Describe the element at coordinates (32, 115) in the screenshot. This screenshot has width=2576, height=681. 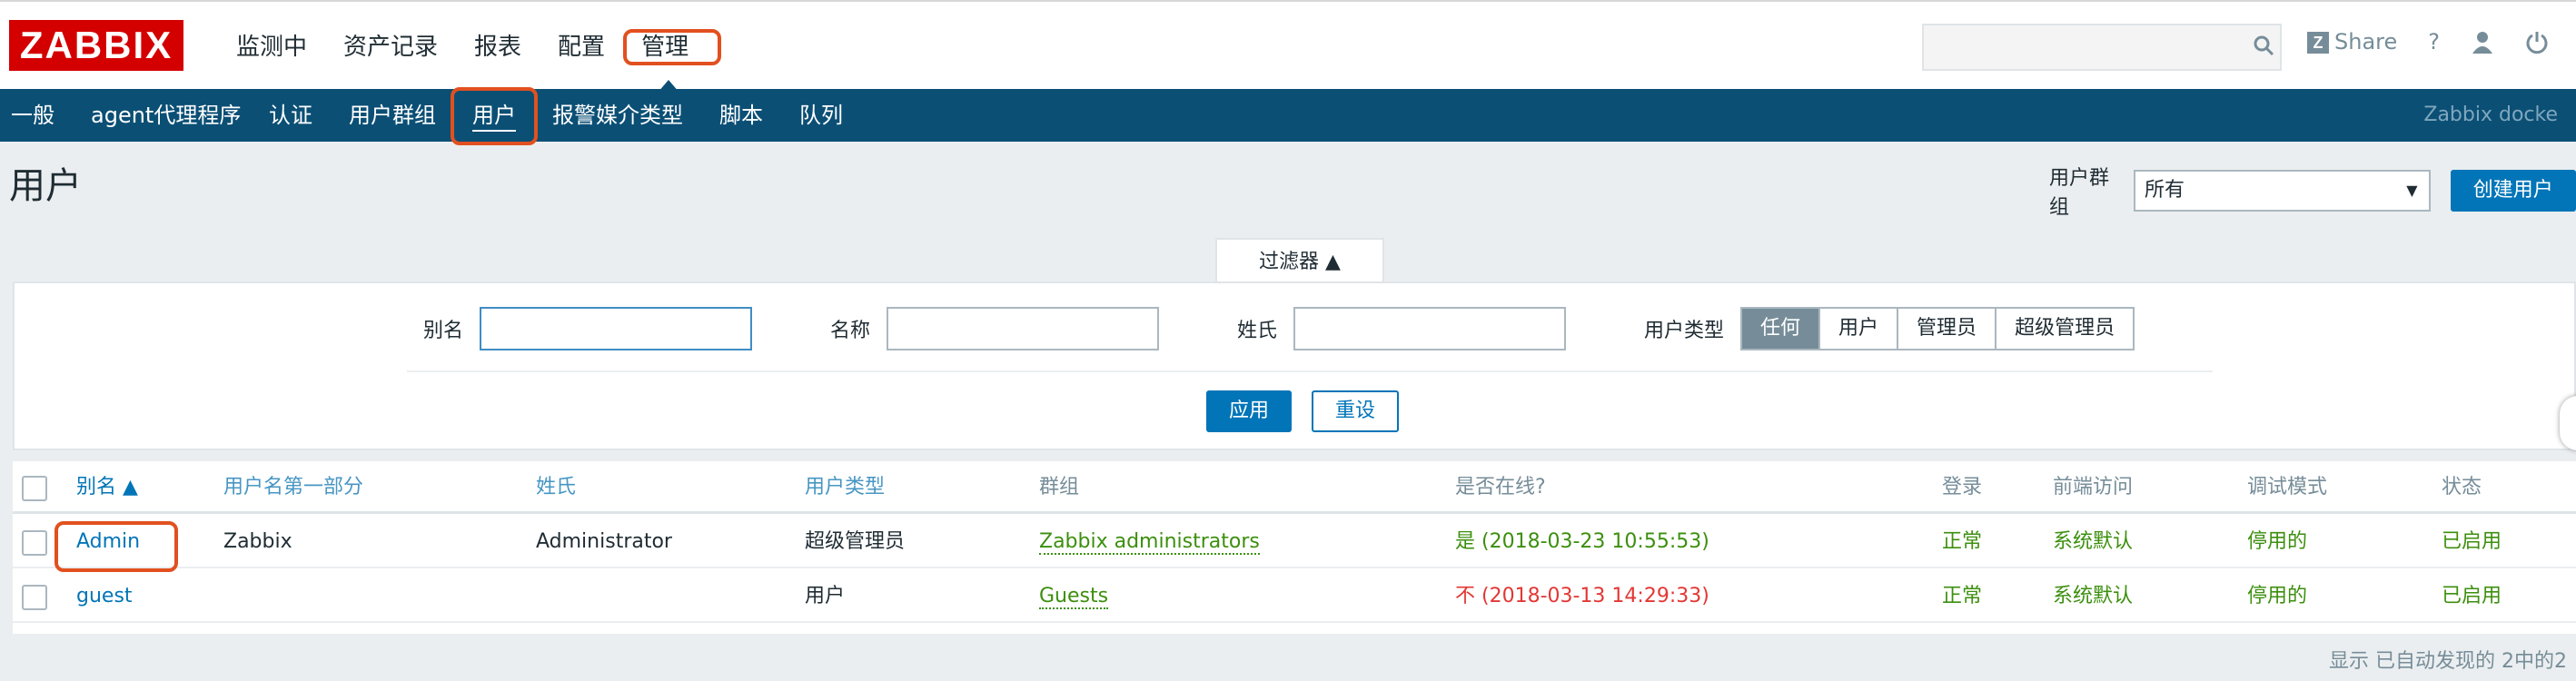
I see `submenu-general: 一般` at that location.